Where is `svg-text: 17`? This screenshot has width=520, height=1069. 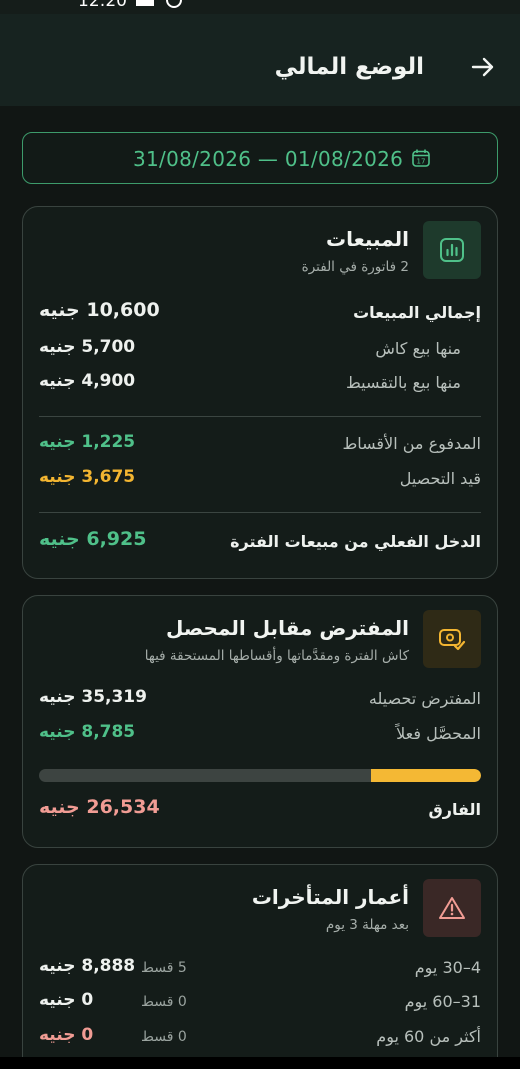 svg-text: 17 is located at coordinates (421, 162).